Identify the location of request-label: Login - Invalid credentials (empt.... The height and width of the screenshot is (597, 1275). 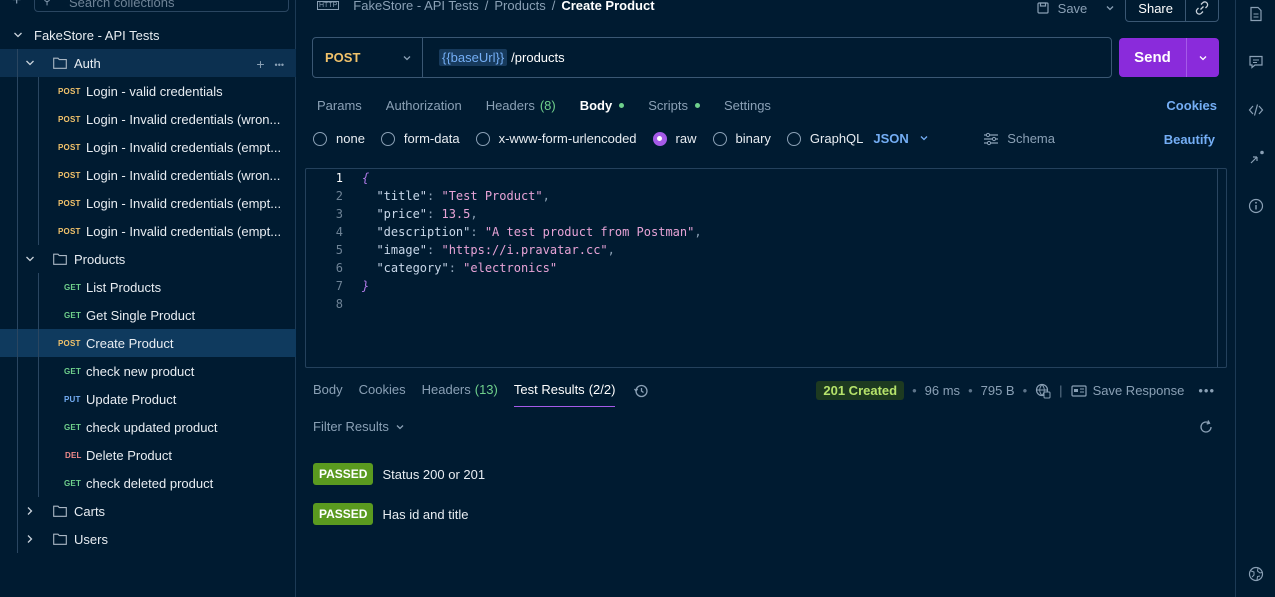
(184, 231).